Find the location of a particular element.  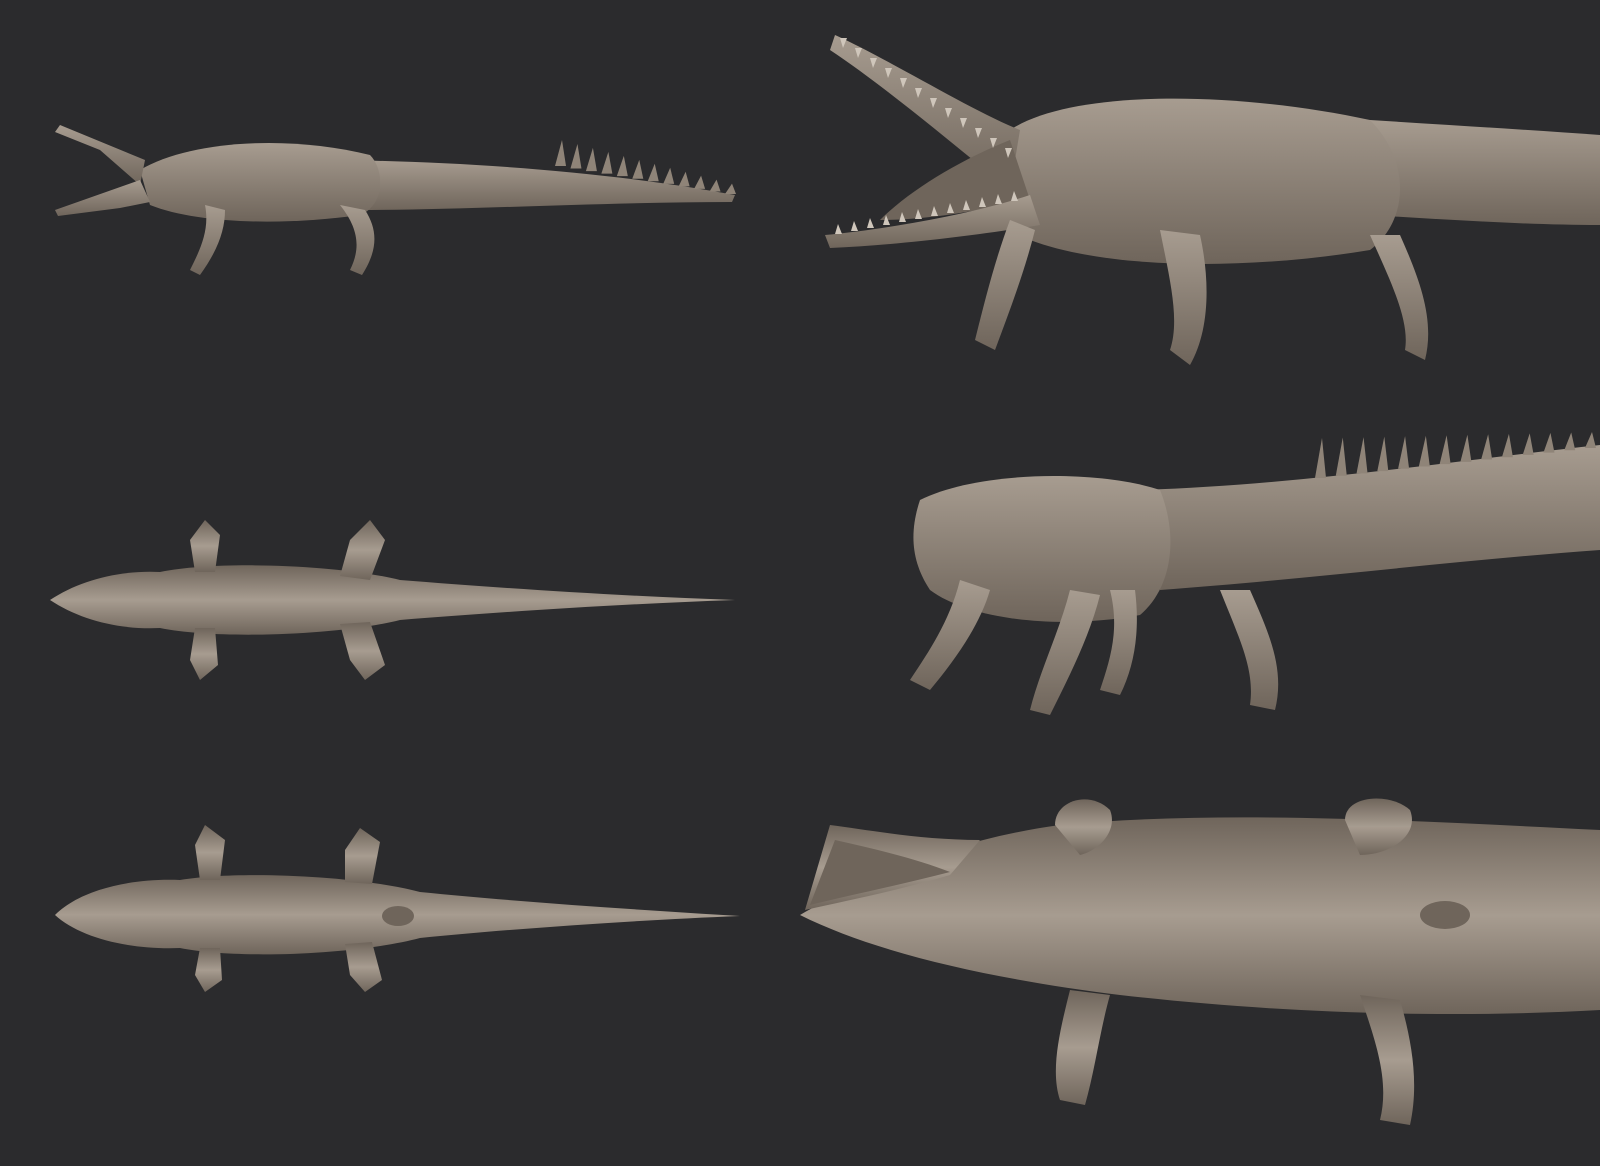

crocodile-front-silhouette is located at coordinates (1212, 200).